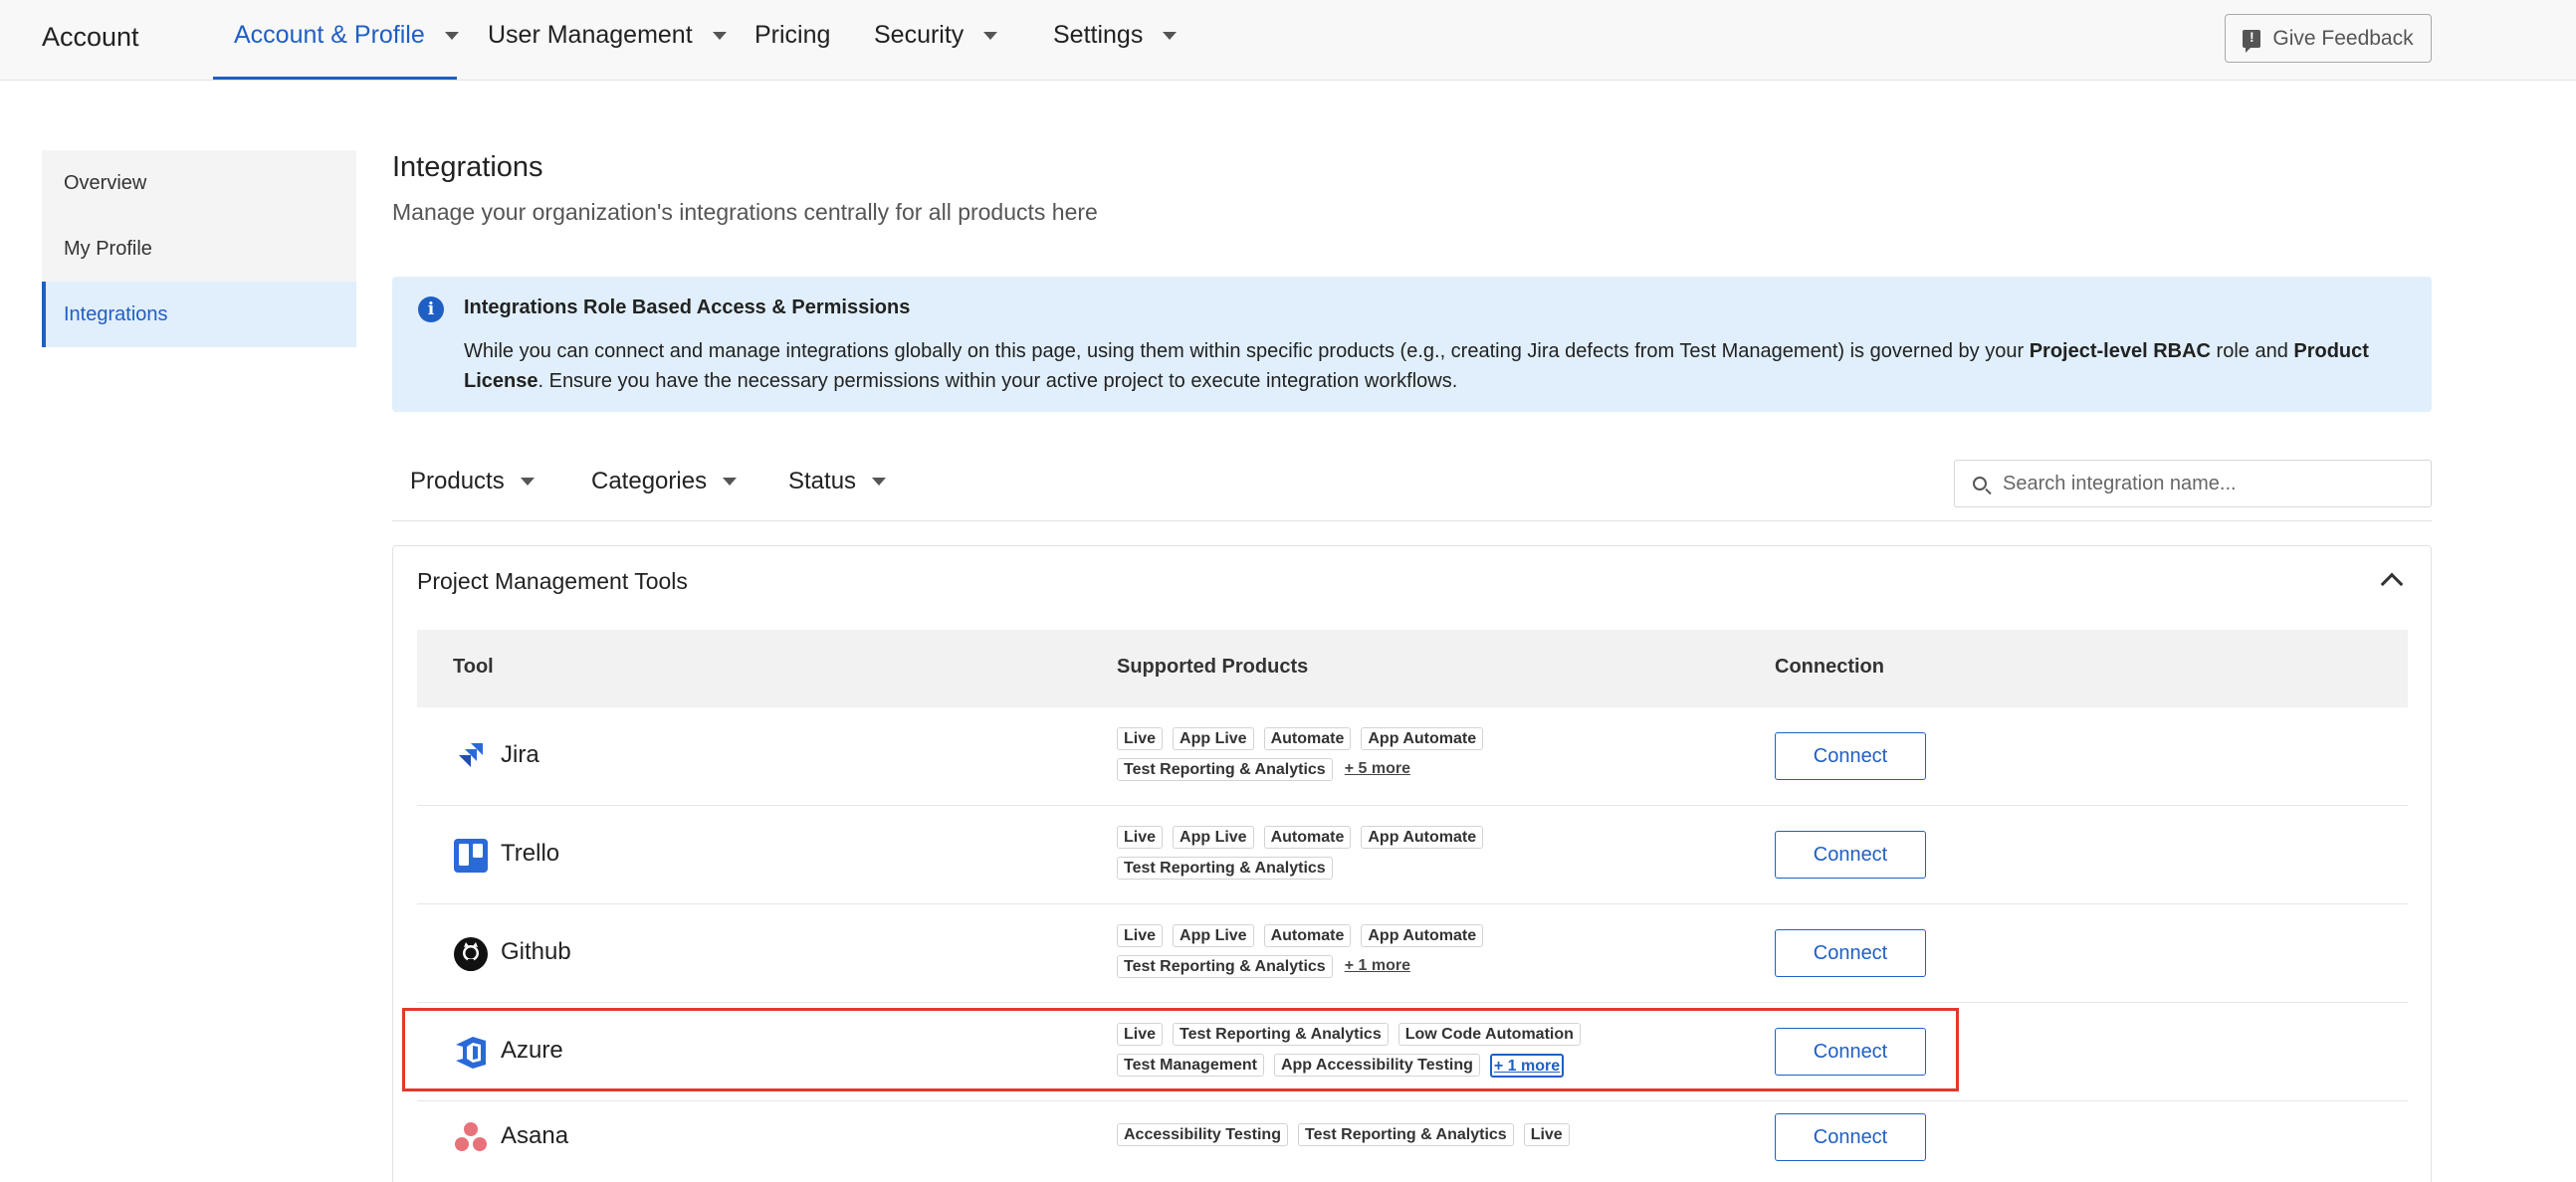  I want to click on jira-icon, so click(471, 755).